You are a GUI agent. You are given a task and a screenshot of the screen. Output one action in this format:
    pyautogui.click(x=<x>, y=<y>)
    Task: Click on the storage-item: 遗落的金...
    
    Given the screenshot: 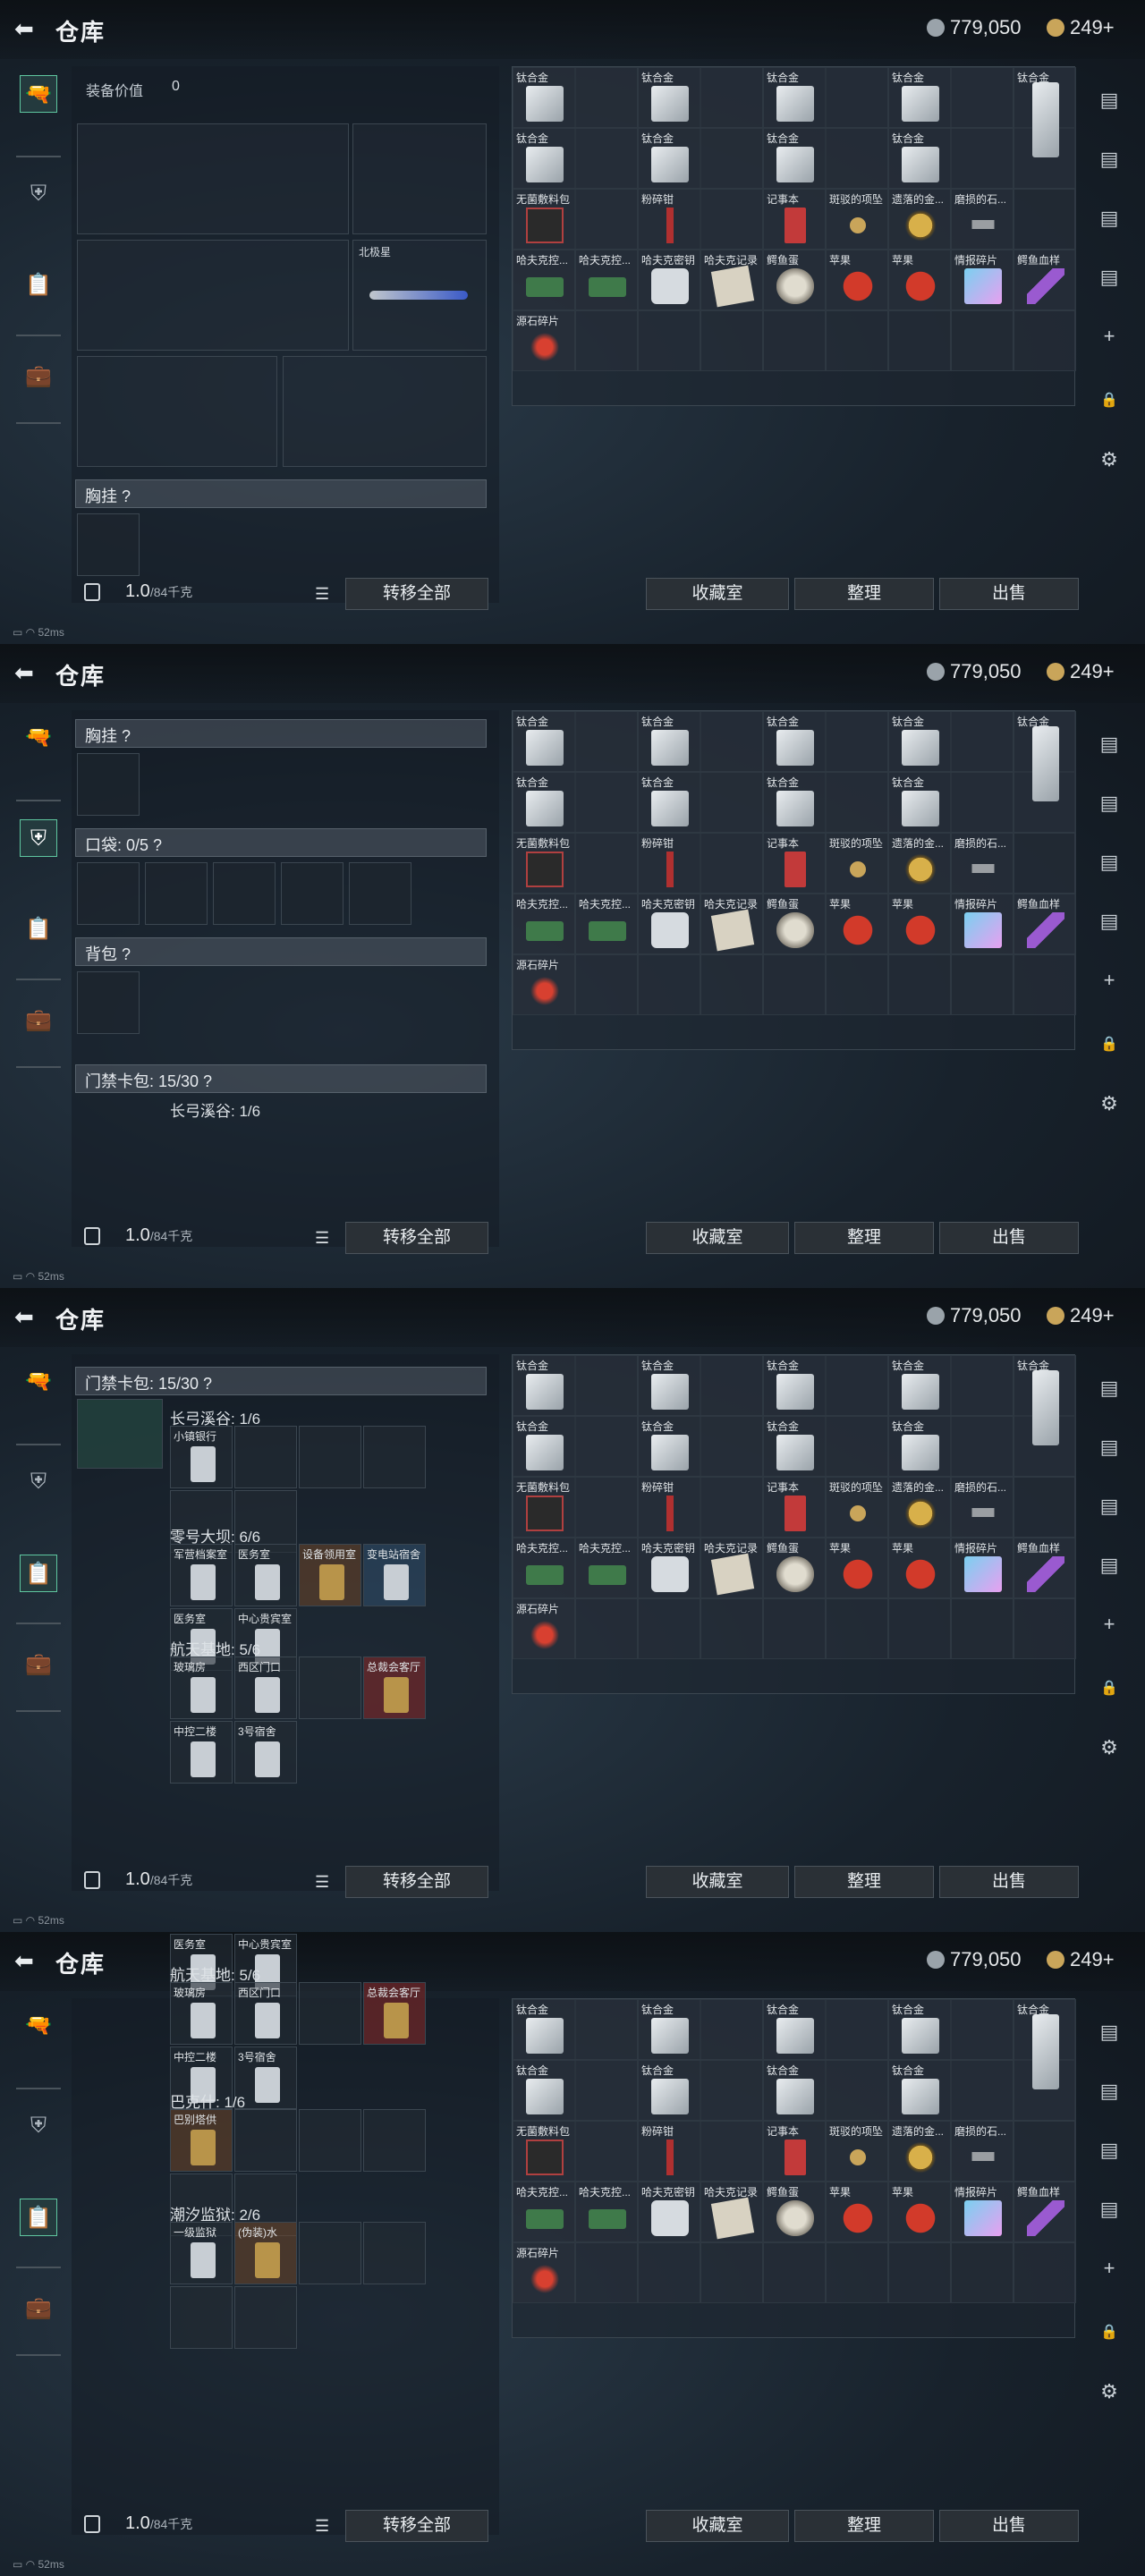 What is the action you would take?
    pyautogui.click(x=919, y=863)
    